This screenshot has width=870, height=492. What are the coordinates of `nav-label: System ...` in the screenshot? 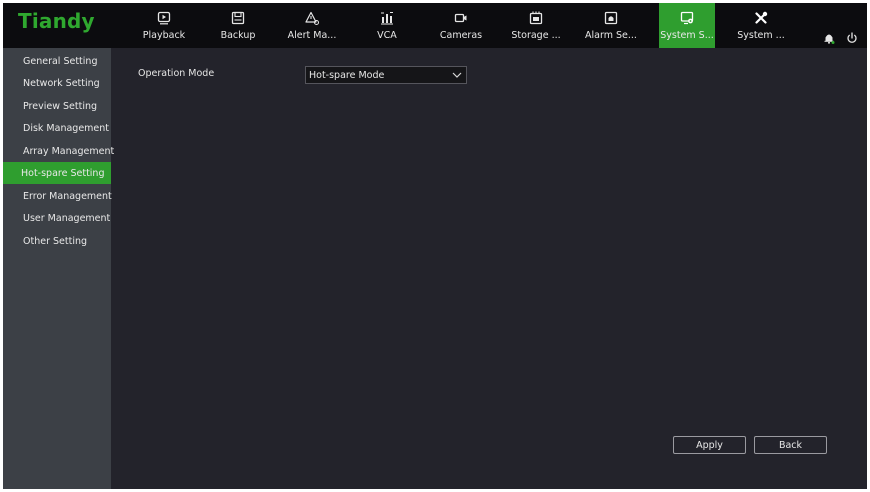 It's located at (761, 35).